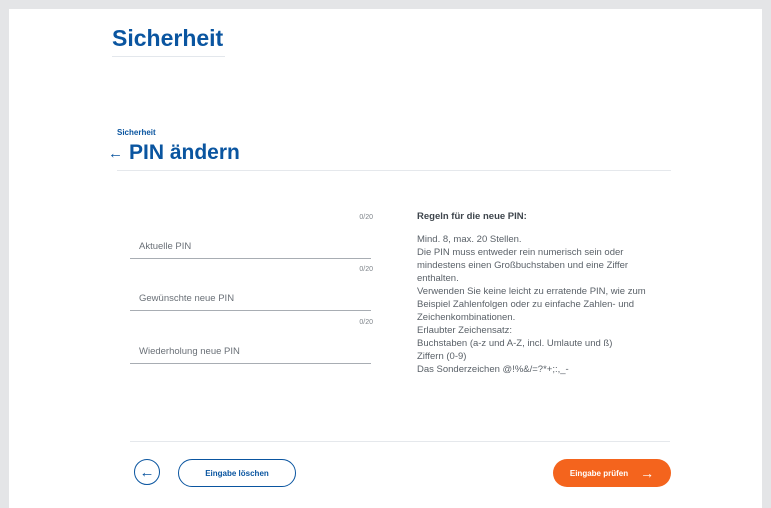  I want to click on check-input-label: Eingabe prüfen, so click(599, 473).